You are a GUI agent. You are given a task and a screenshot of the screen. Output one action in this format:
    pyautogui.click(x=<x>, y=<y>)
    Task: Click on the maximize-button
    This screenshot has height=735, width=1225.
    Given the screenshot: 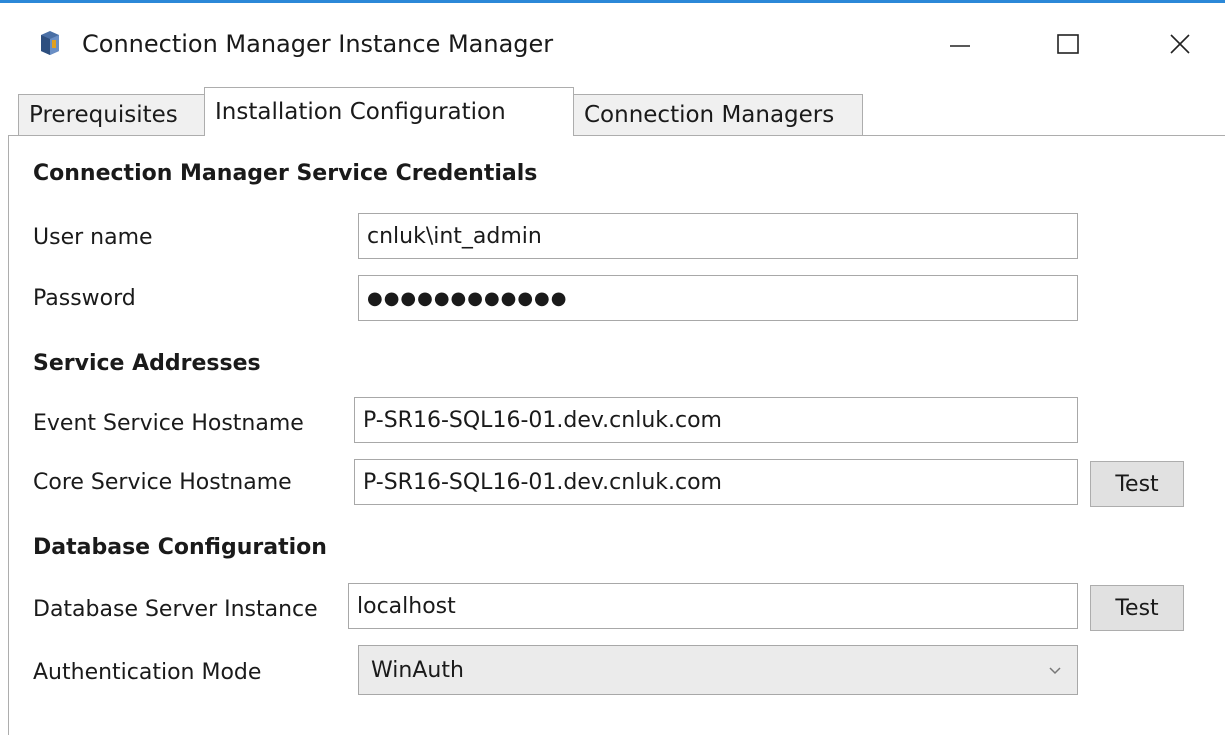 What is the action you would take?
    pyautogui.click(x=1068, y=44)
    